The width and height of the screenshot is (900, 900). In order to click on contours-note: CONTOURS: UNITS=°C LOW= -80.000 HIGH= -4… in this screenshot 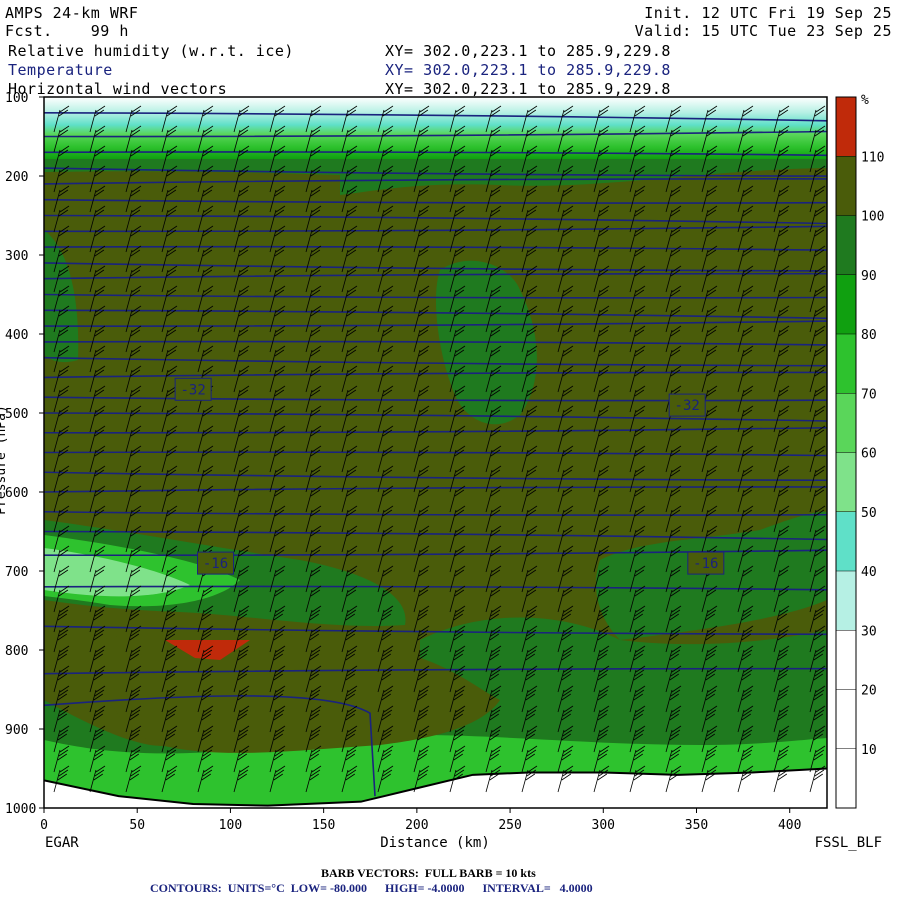, I will do `click(371, 888)`.